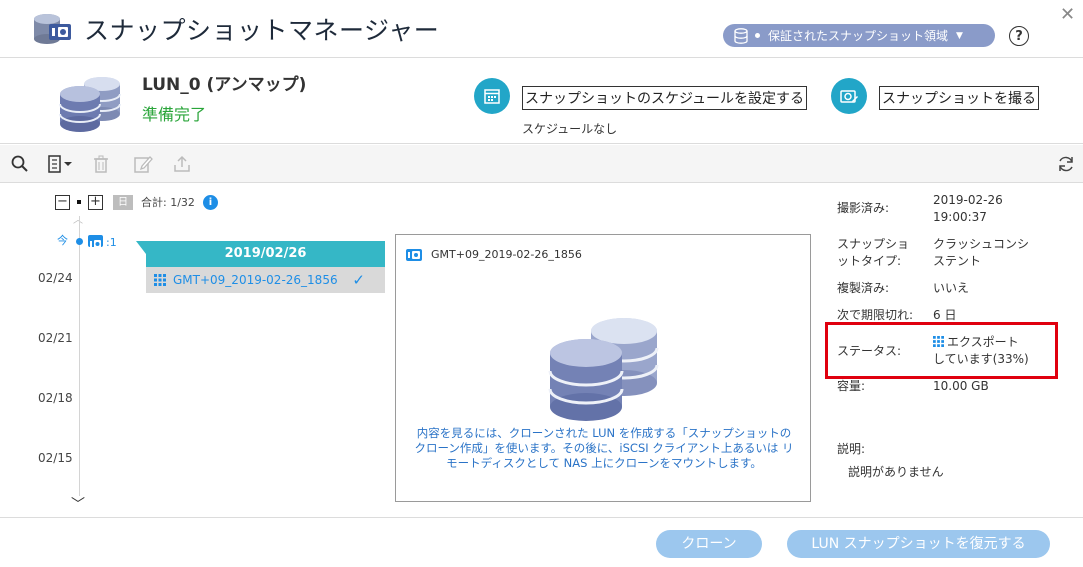 The height and width of the screenshot is (567, 1083). What do you see at coordinates (78, 504) in the screenshot?
I see `scroll-down-icon: ﹀` at bounding box center [78, 504].